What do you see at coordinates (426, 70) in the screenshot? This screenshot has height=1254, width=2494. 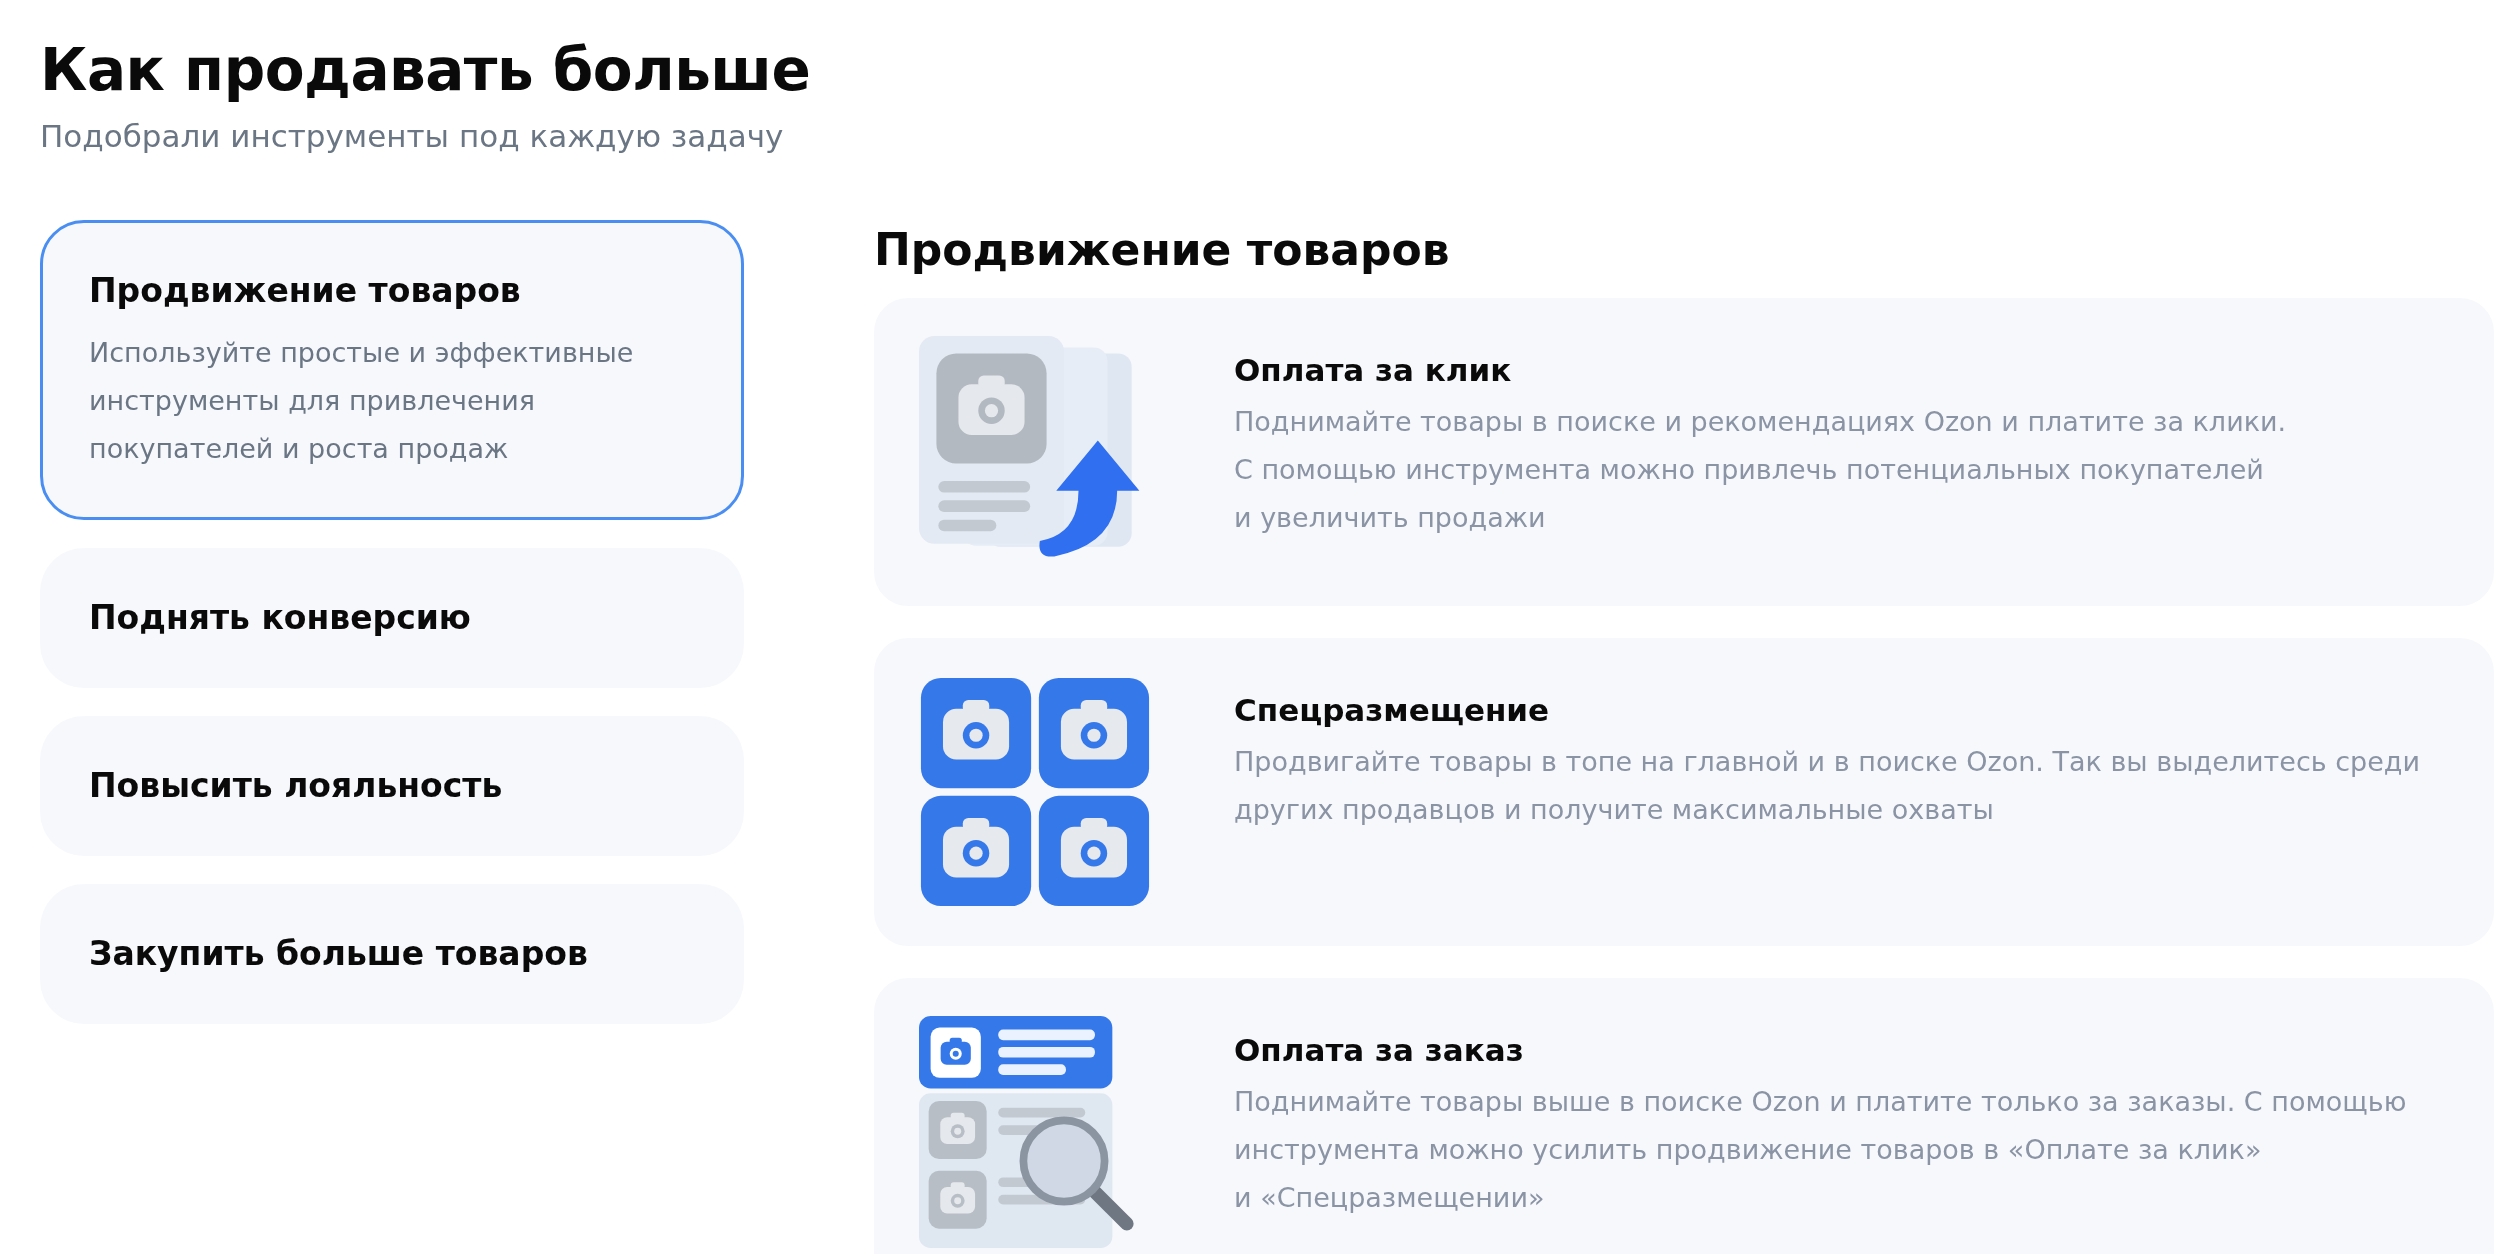 I see `page-title: Как продавать больше` at bounding box center [426, 70].